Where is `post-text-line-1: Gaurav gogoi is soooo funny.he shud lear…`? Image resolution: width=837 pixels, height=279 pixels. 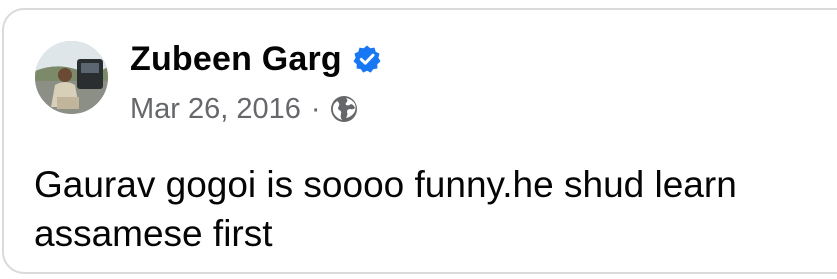
post-text-line-1: Gaurav gogoi is soooo funny.he shud lear… is located at coordinates (385, 184).